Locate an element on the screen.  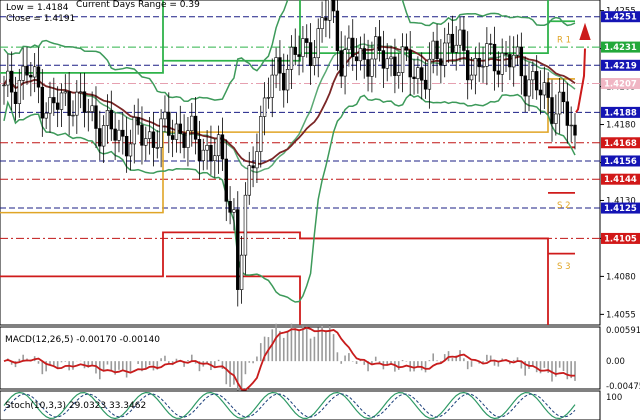
y-tick-label: 1.4080 is located at coordinates (621, 277).